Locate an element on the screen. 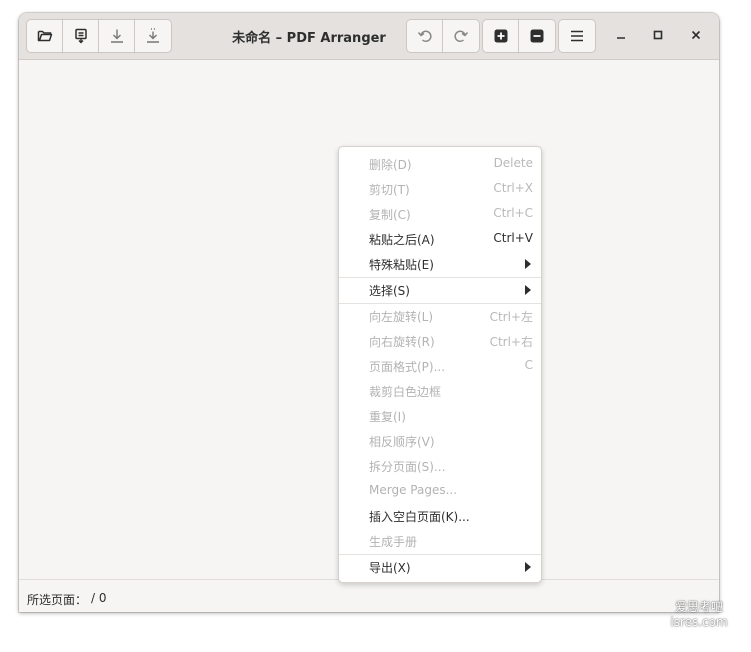  context-menu-item-label: 复制(C) is located at coordinates (390, 215).